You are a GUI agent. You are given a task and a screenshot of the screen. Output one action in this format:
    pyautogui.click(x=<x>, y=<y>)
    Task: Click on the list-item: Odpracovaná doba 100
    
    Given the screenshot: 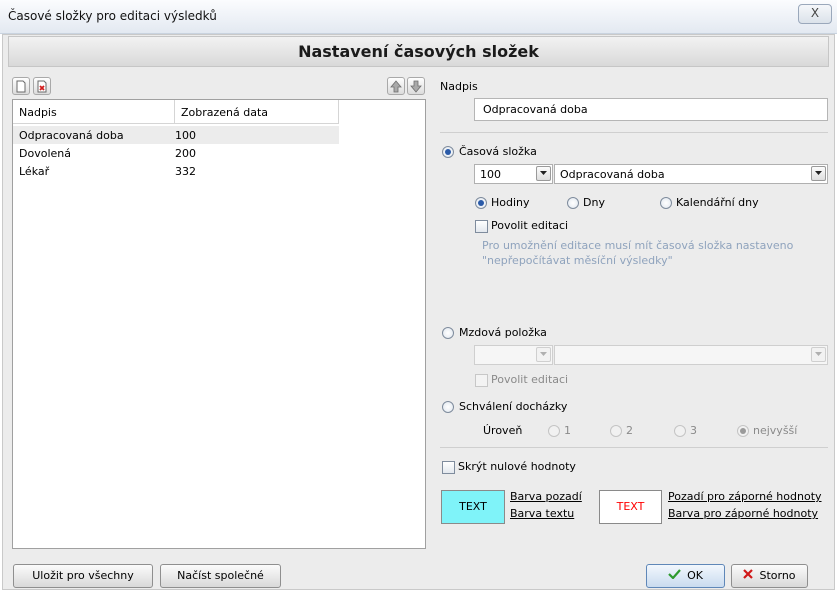 What is the action you would take?
    pyautogui.click(x=176, y=135)
    